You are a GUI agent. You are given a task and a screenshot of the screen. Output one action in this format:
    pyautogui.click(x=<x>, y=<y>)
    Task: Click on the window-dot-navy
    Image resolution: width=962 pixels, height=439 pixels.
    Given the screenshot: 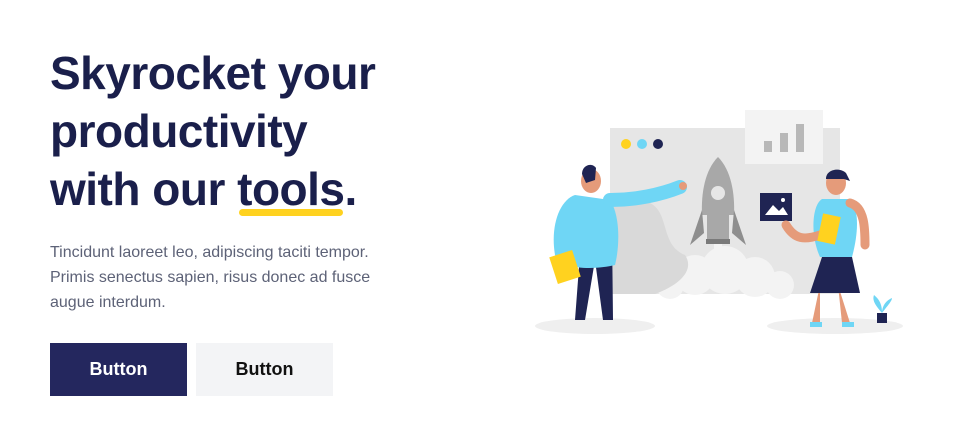 What is the action you would take?
    pyautogui.click(x=658, y=144)
    